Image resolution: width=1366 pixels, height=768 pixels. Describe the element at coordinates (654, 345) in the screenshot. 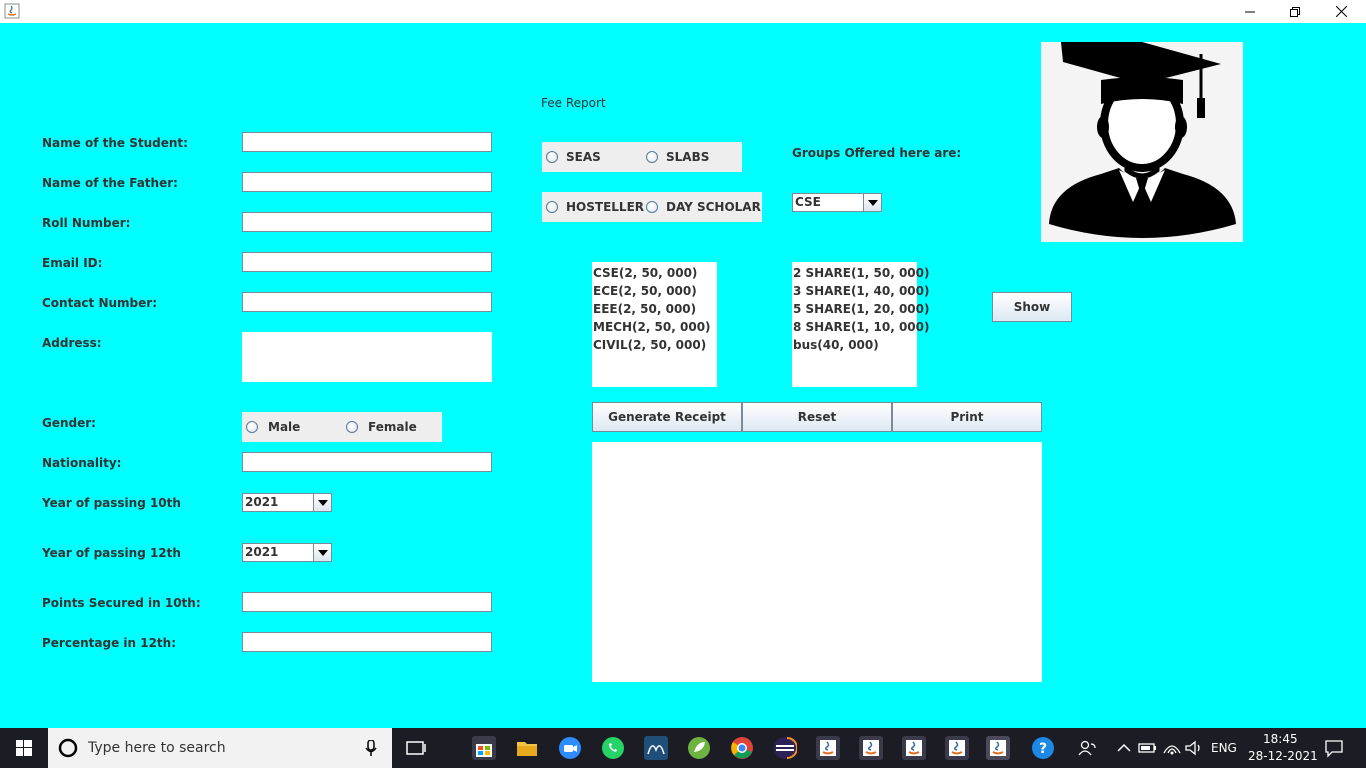

I see `list-item: CIVIL(2, 50, 000)` at that location.